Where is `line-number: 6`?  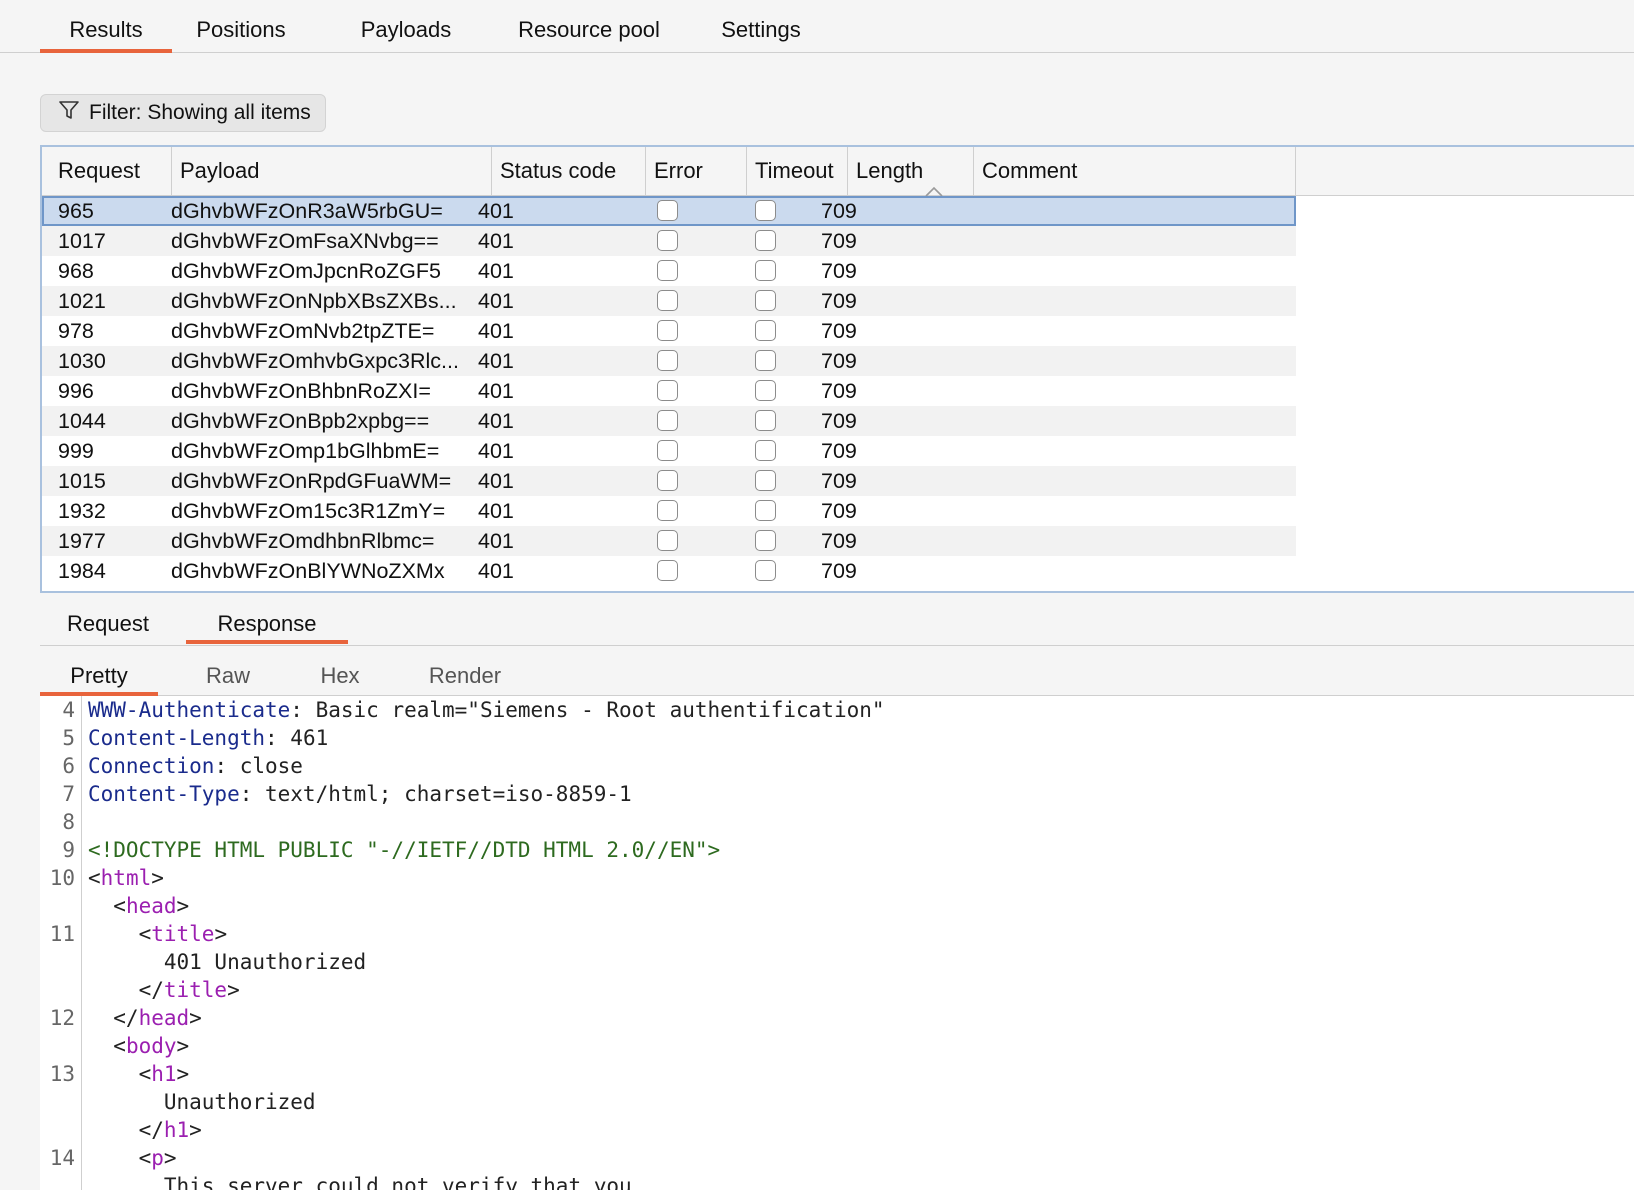
line-number: 6 is located at coordinates (68, 766).